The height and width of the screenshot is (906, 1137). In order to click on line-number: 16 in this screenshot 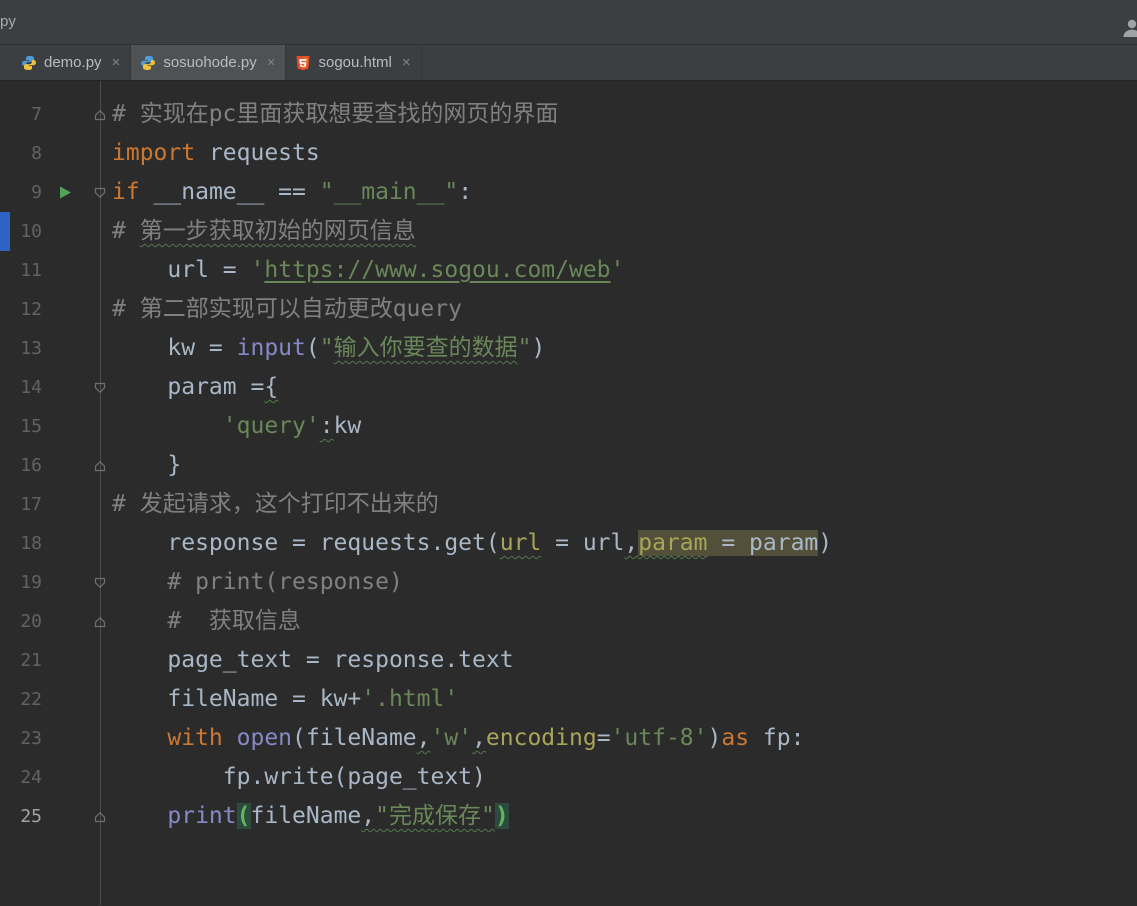, I will do `click(21, 465)`.